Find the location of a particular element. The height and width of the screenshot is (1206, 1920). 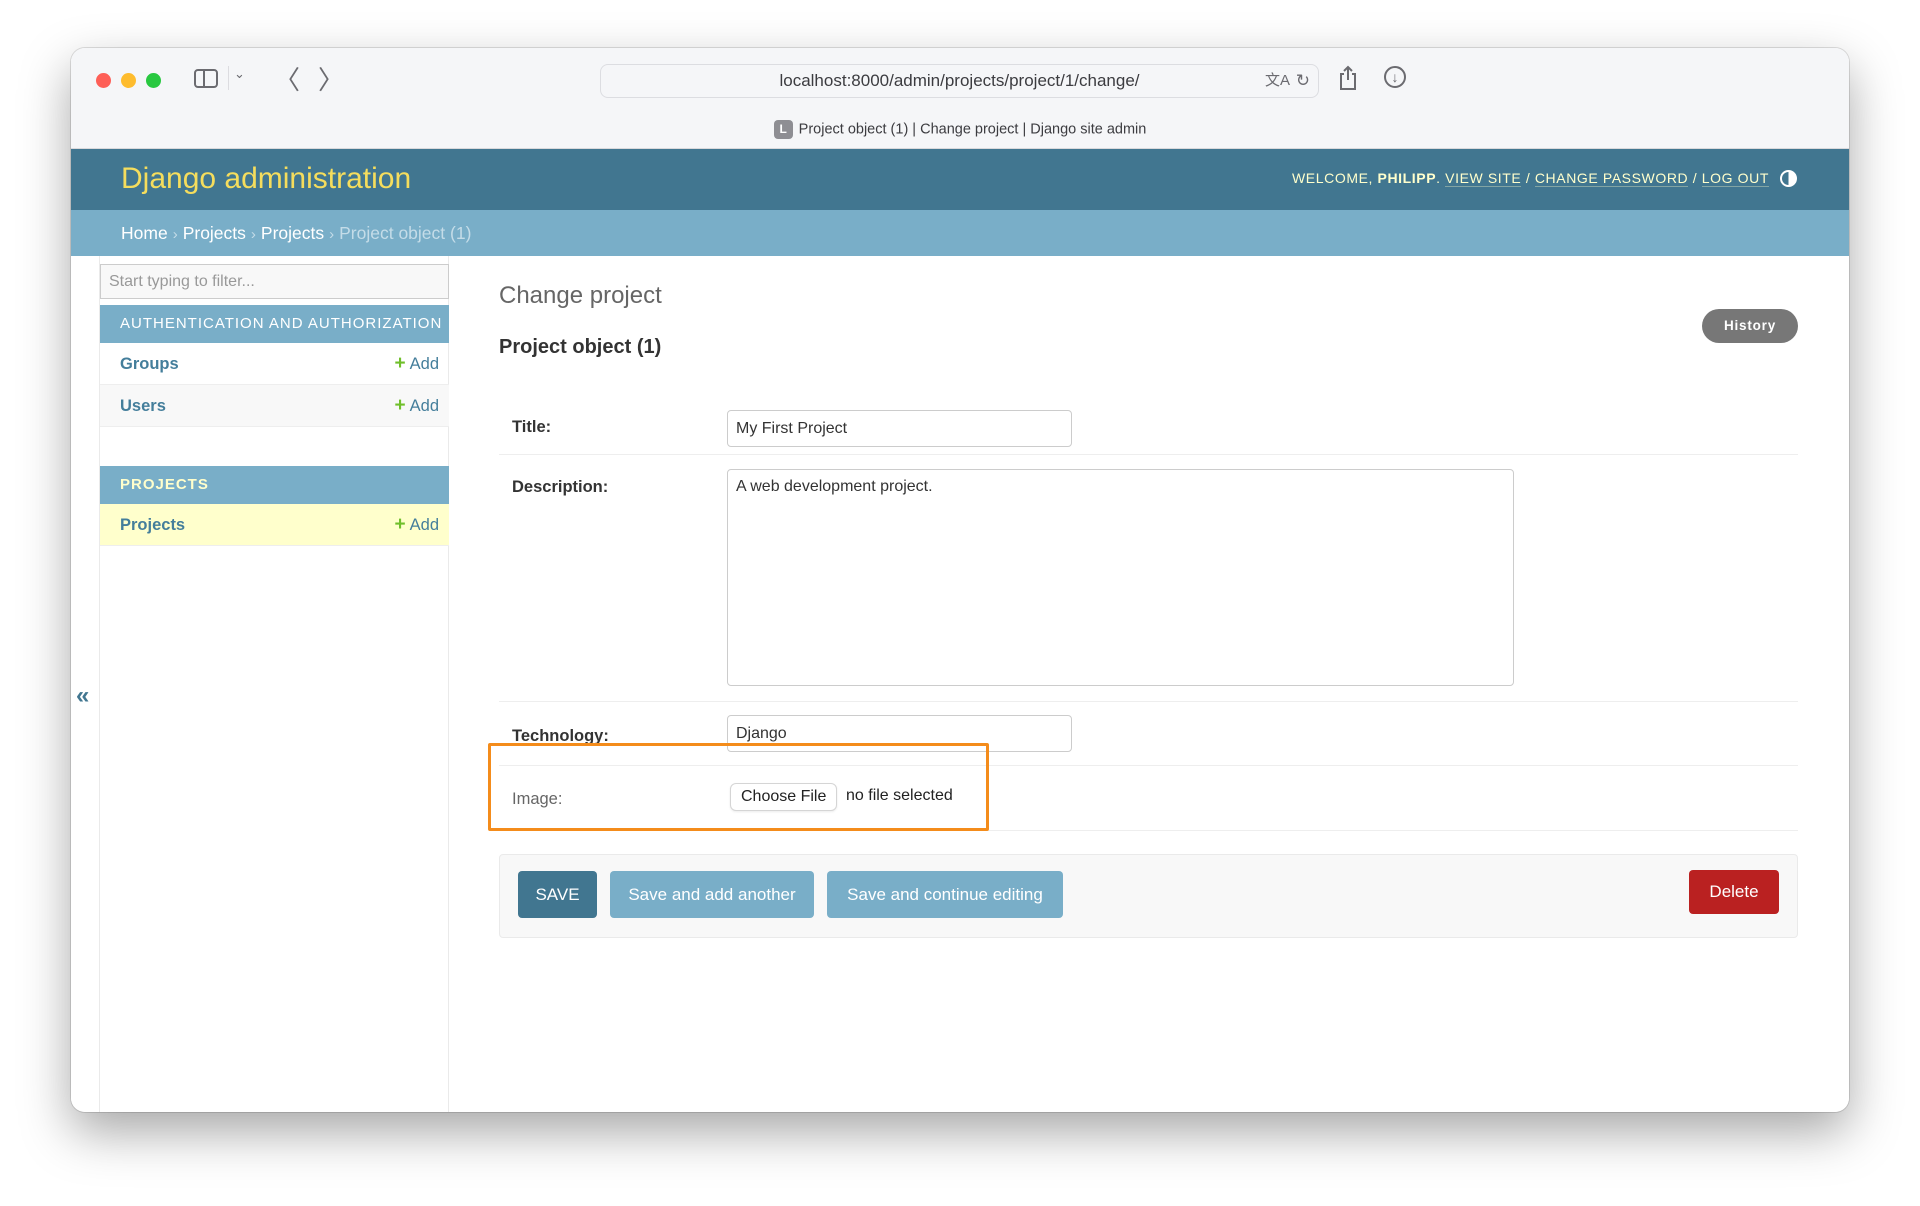

module-caption: Authentication and Authorization is located at coordinates (274, 324).